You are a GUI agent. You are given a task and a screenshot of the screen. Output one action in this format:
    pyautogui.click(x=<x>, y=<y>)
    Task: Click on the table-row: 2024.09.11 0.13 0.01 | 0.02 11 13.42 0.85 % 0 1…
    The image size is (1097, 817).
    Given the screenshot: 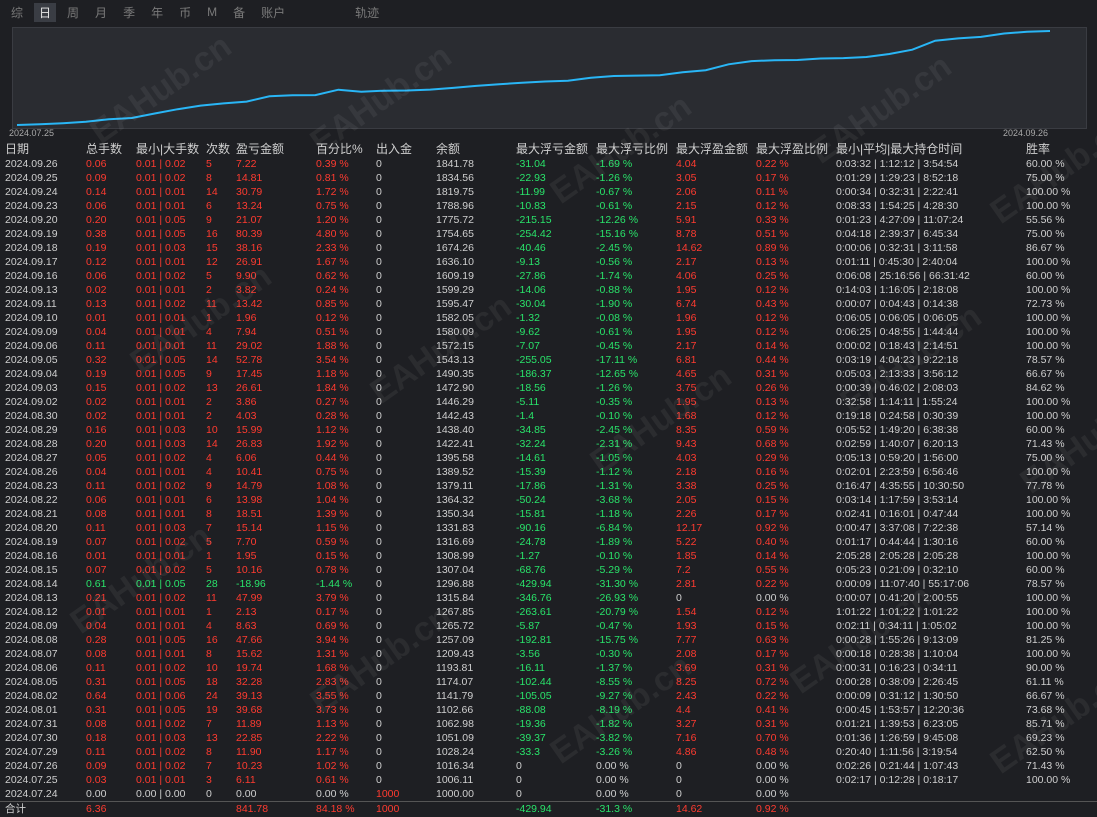 What is the action you would take?
    pyautogui.click(x=548, y=304)
    